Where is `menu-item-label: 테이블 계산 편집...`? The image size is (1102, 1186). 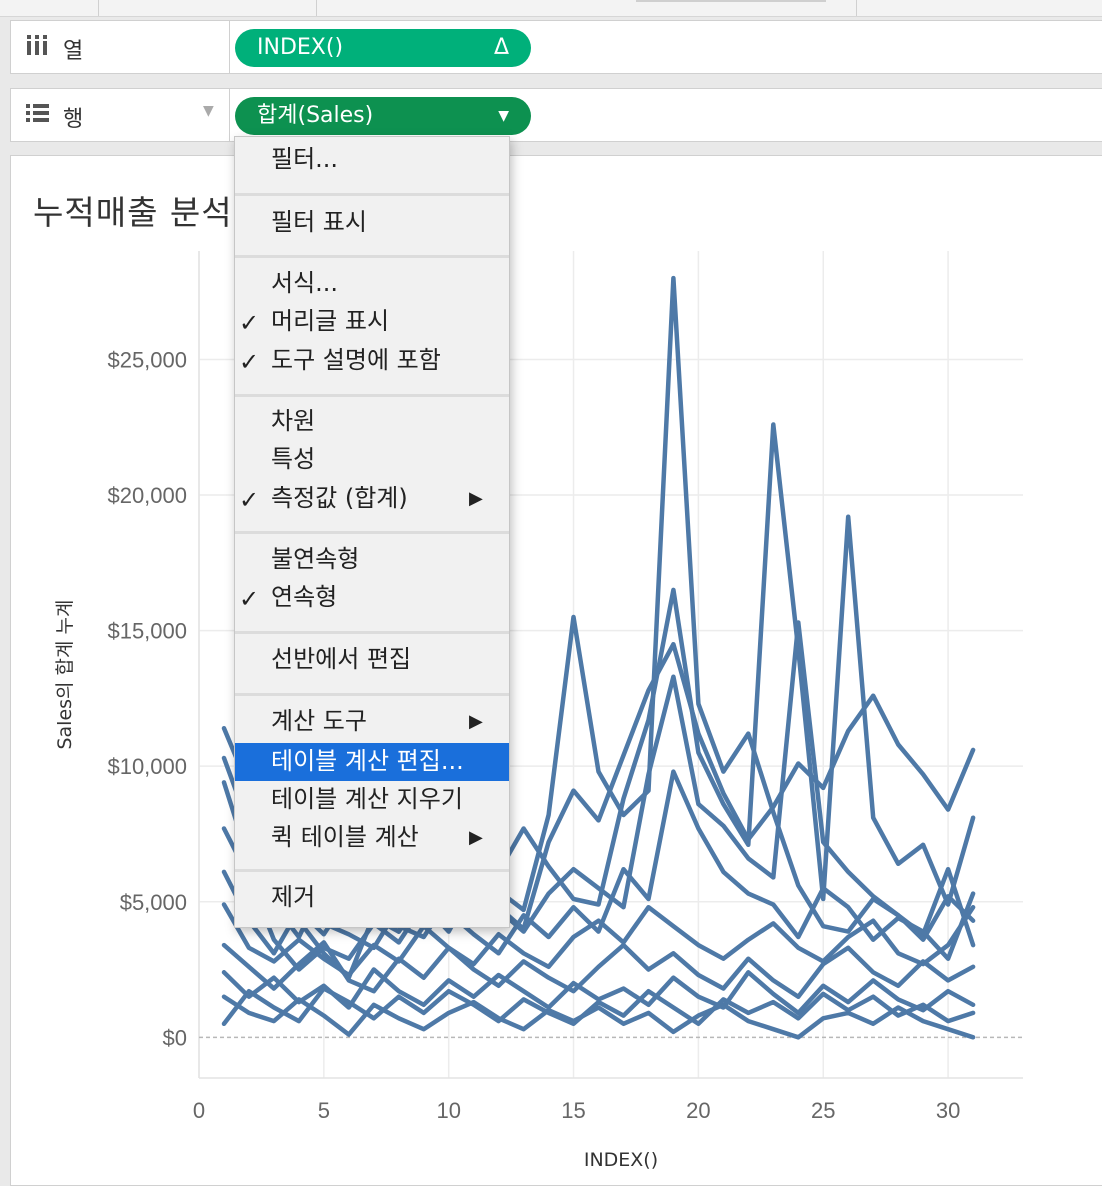
menu-item-label: 테이블 계산 편집... is located at coordinates (367, 761).